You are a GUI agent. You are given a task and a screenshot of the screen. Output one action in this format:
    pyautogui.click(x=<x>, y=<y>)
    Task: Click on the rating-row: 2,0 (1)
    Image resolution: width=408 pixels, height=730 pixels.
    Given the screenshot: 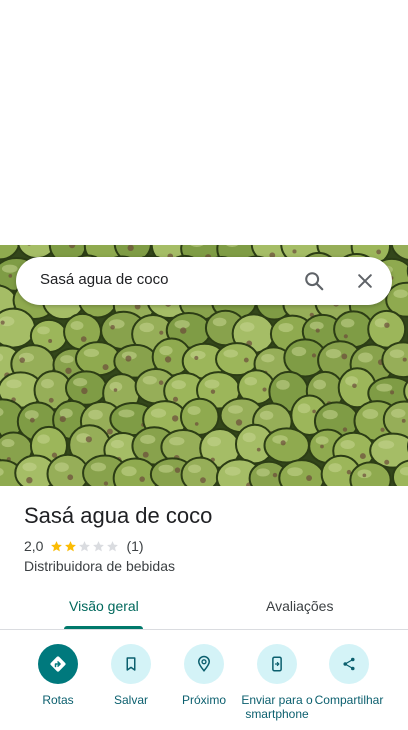 What is the action you would take?
    pyautogui.click(x=84, y=546)
    